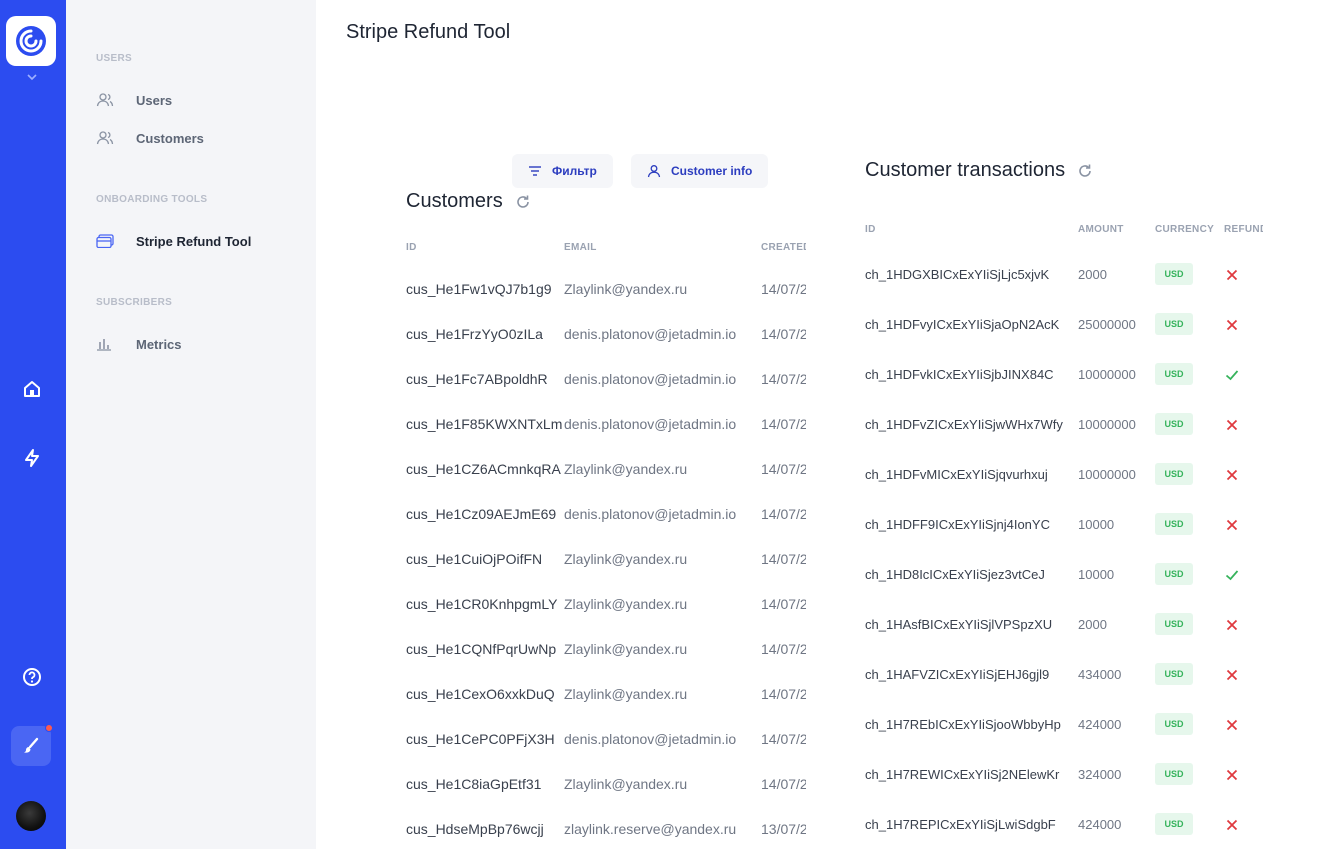 Image resolution: width=1322 pixels, height=849 pixels. What do you see at coordinates (1184, 229) in the screenshot?
I see `column-header-currency: CURRENCY` at bounding box center [1184, 229].